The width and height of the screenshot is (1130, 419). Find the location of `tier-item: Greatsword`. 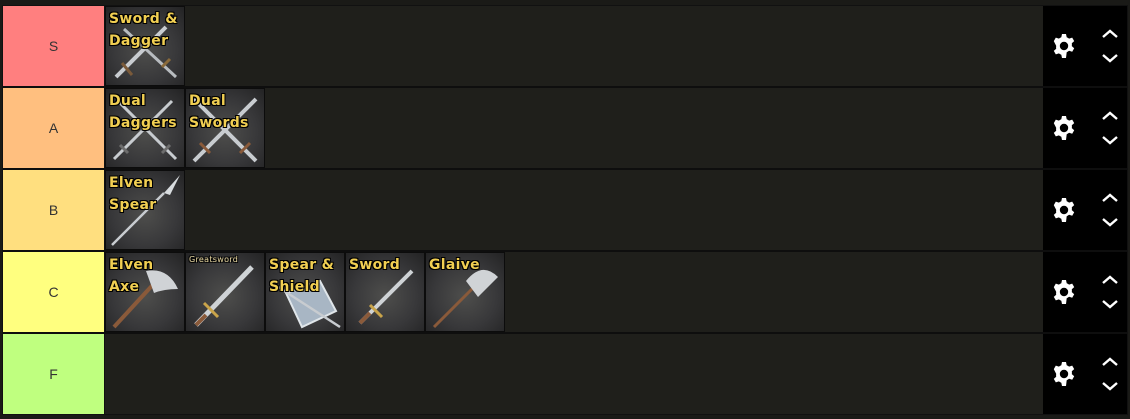

tier-item: Greatsword is located at coordinates (225, 292).